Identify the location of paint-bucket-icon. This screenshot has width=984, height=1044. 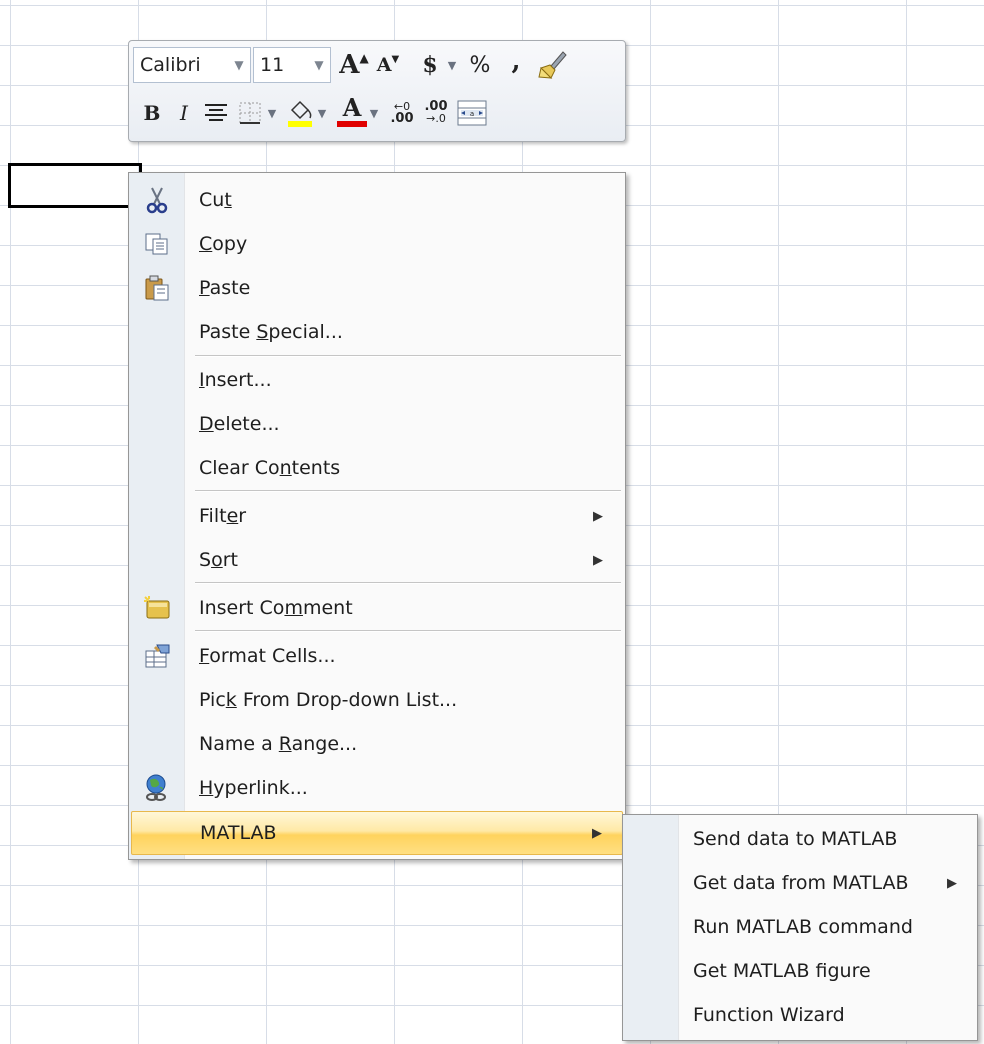
(300, 113).